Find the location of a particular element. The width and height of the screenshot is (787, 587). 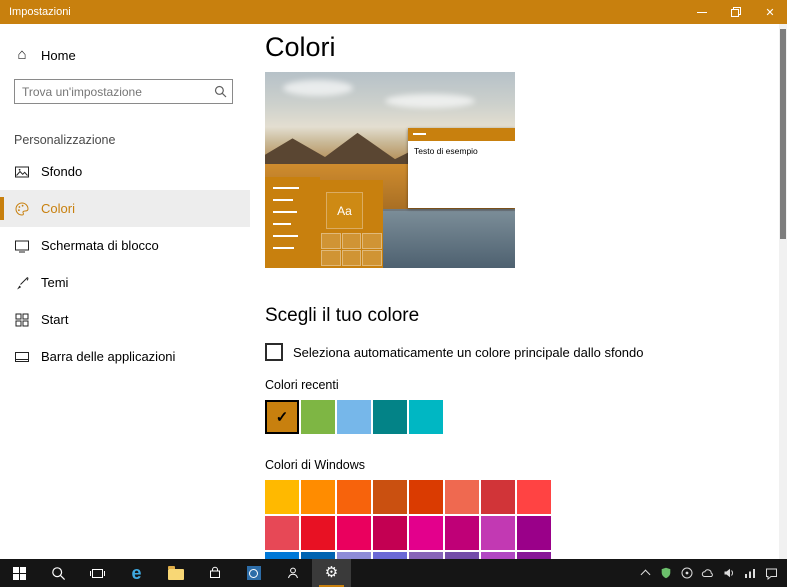

people-icon is located at coordinates (292, 573).